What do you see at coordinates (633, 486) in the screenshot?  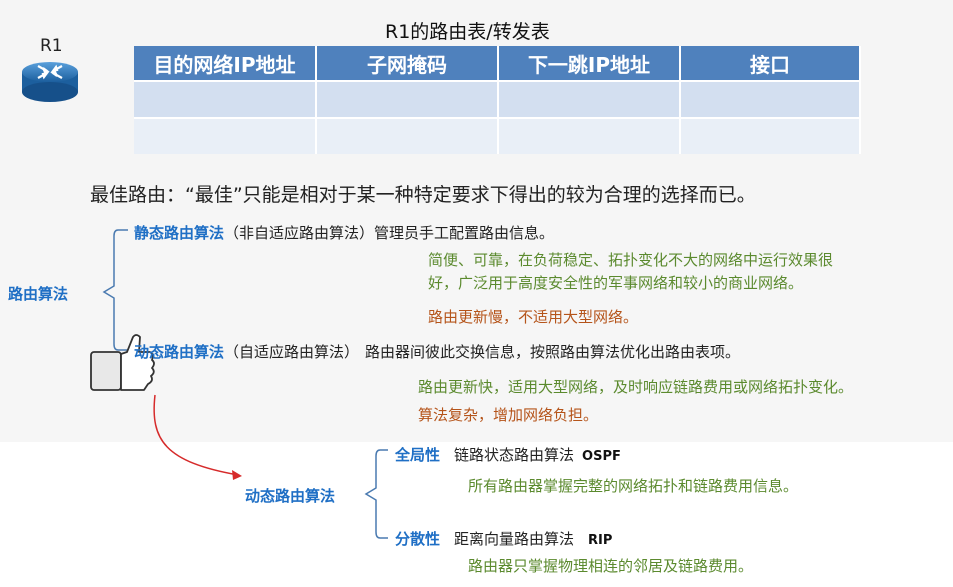 I see `global-detail: 所有路由器掌握完整的网络拓扑和链路费用信息。` at bounding box center [633, 486].